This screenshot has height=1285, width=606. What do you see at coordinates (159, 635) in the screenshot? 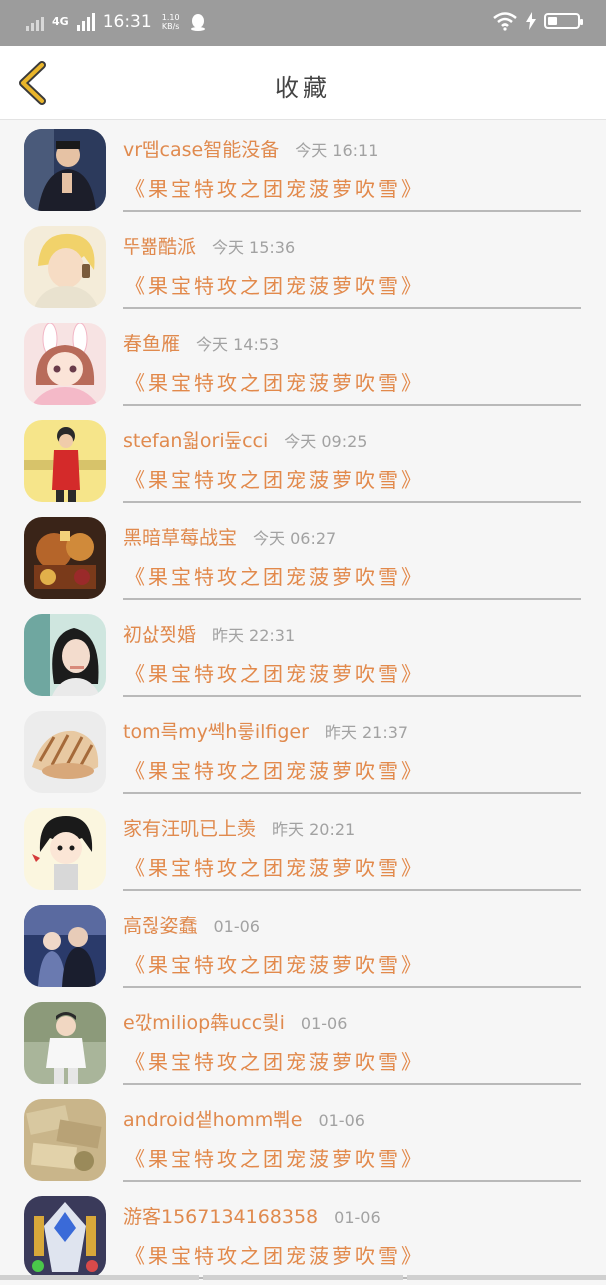
I see `user-name: 初삾쬣婚` at bounding box center [159, 635].